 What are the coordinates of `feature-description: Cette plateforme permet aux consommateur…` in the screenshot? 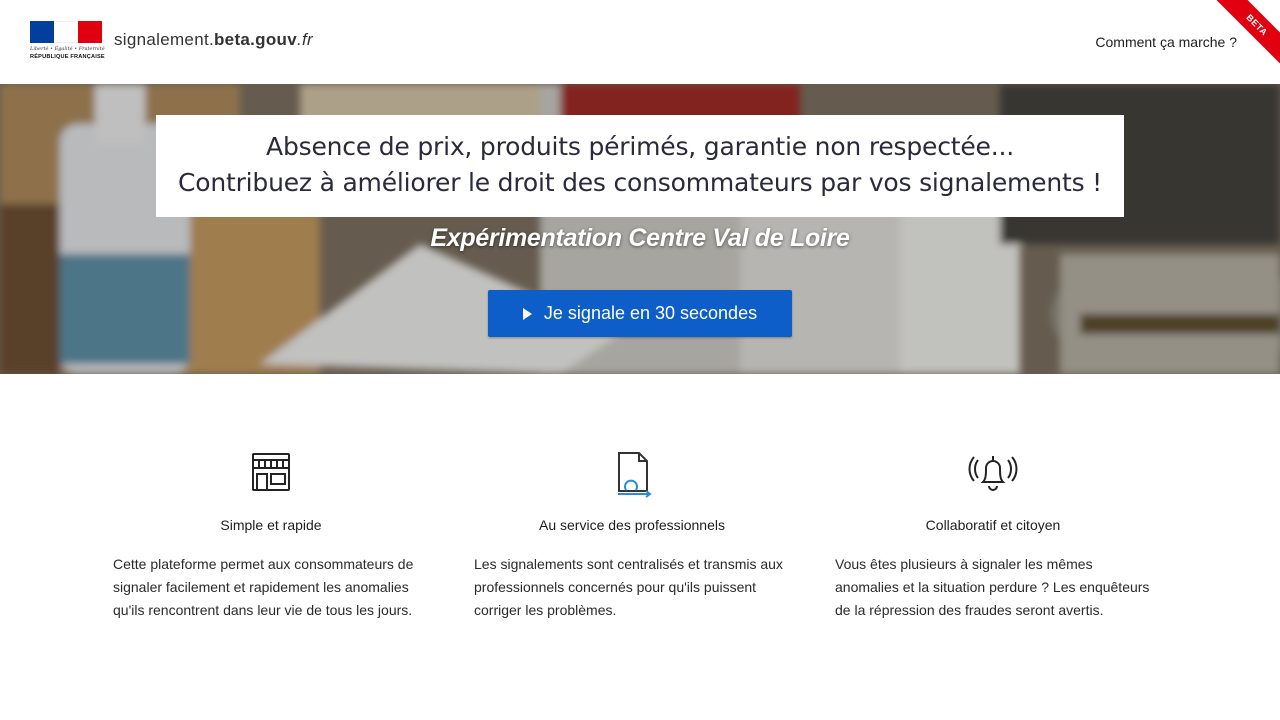 It's located at (263, 587).